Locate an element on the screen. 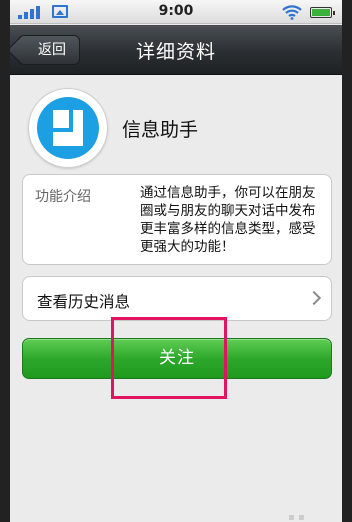 Image resolution: width=352 pixels, height=522 pixels. title-bar: 返回 详细资料 is located at coordinates (176, 50).